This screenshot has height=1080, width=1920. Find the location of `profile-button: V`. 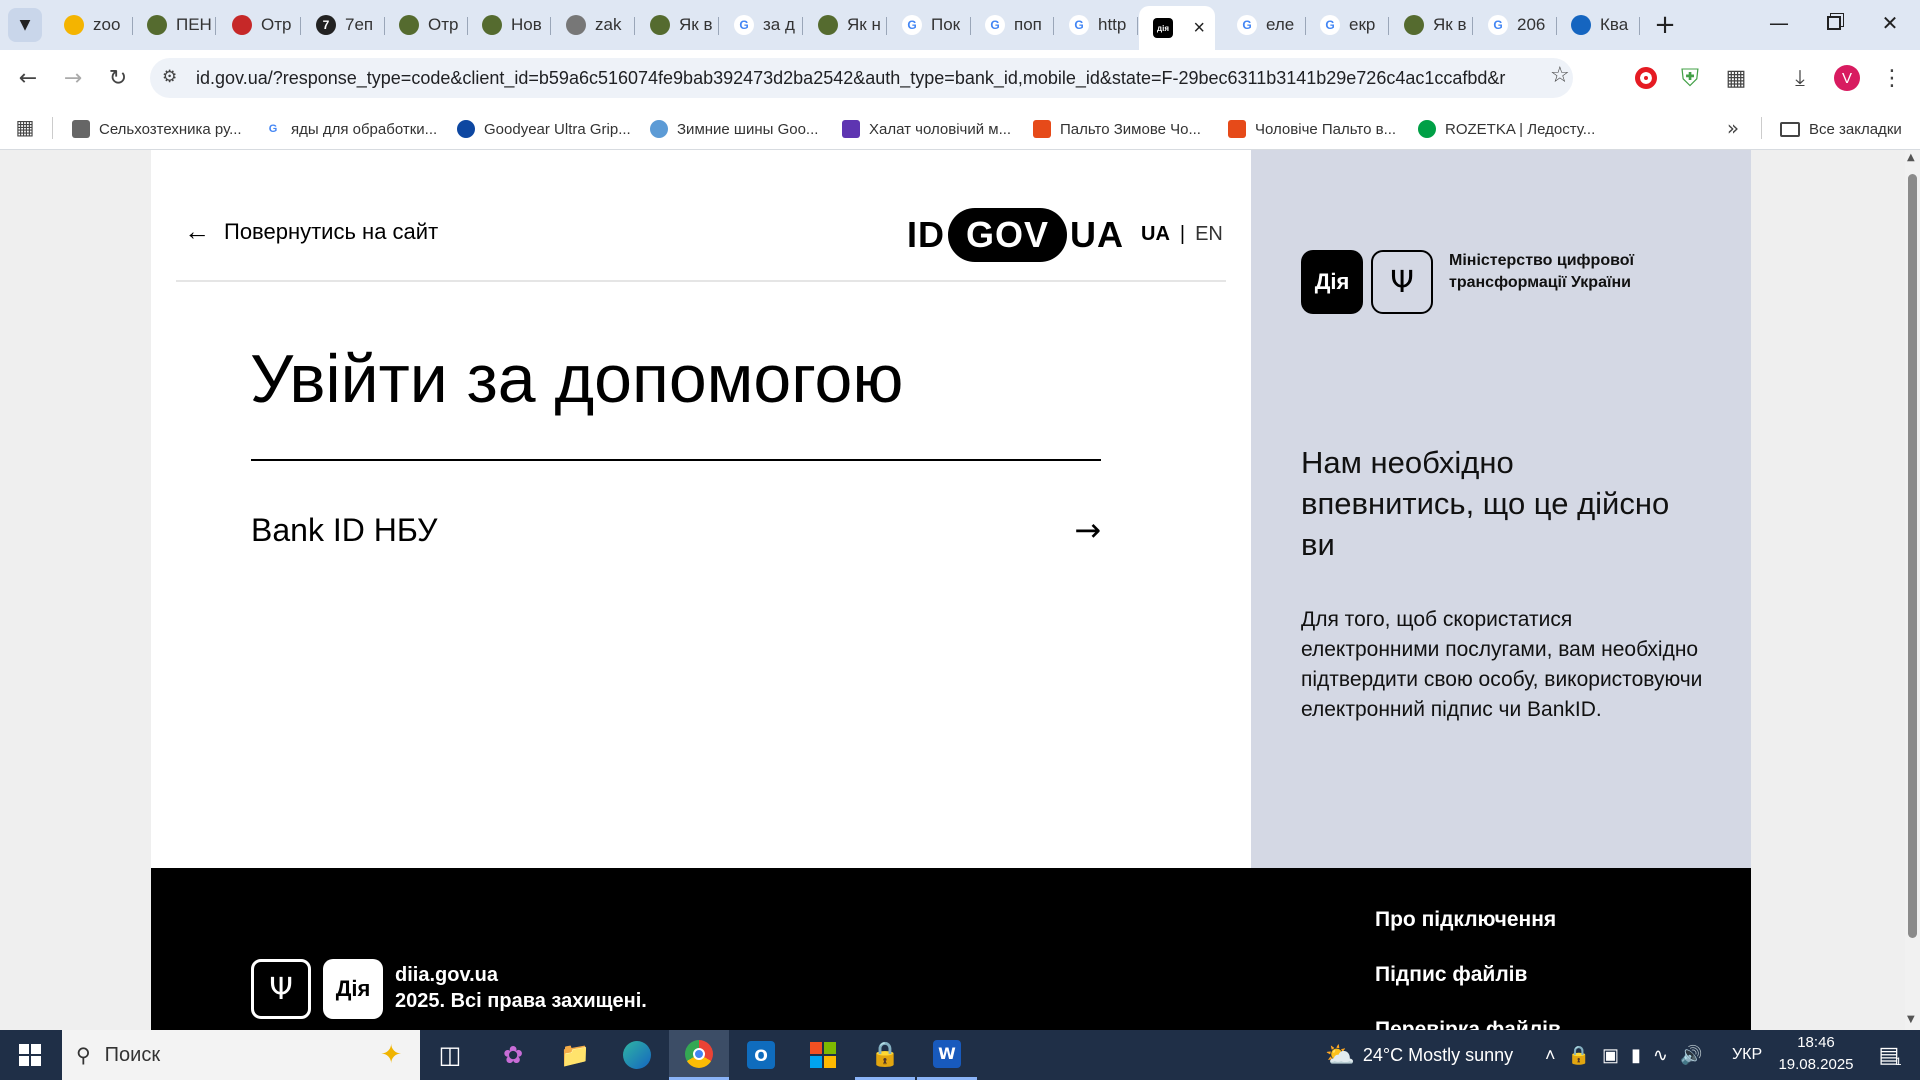

profile-button: V is located at coordinates (1847, 78).